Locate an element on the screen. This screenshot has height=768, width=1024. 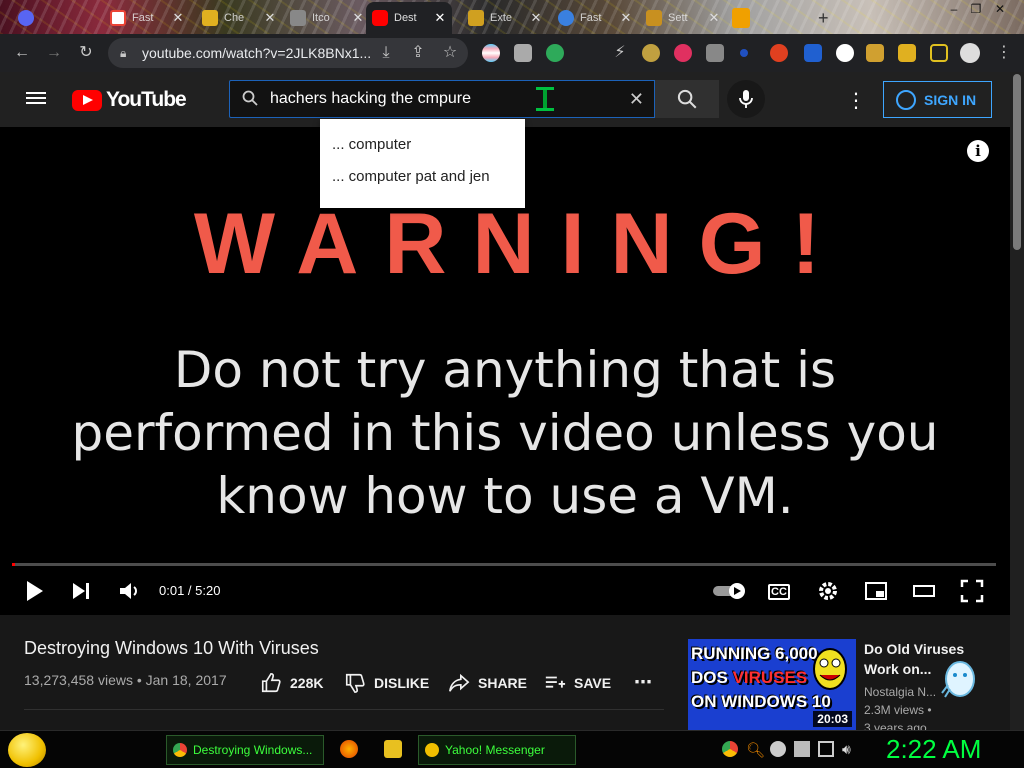
soccer-extension-icon is located at coordinates (845, 53).